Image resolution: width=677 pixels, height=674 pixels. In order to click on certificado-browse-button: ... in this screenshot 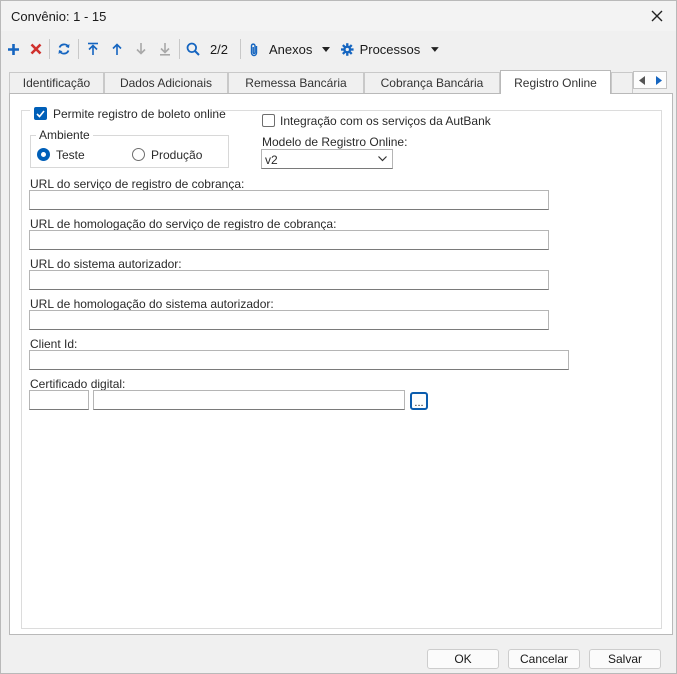, I will do `click(419, 401)`.